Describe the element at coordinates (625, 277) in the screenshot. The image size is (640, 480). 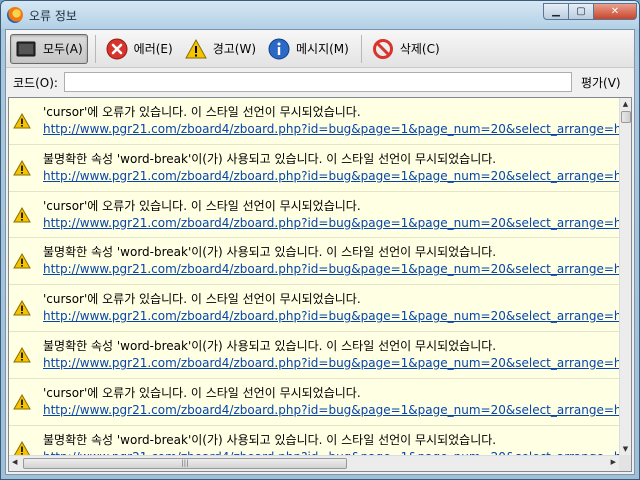
I see `vertical-scrollbar: ▲ ▼` at that location.